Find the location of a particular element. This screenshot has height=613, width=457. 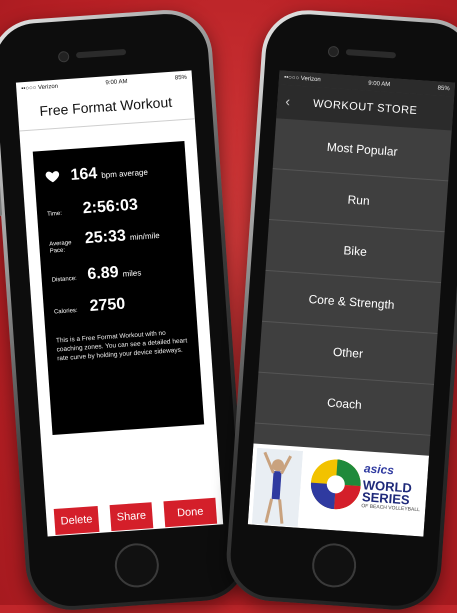

done-button: Done is located at coordinates (190, 512).